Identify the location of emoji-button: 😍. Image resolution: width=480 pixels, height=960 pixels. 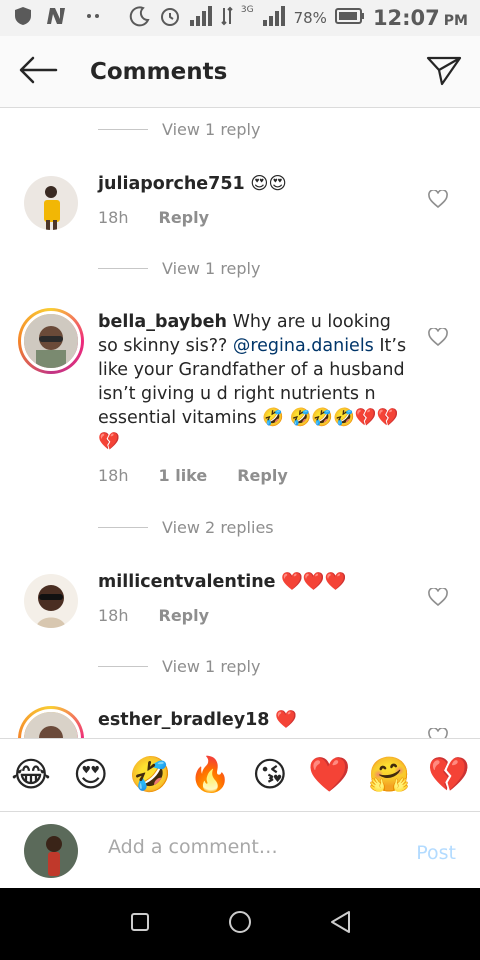
(91, 775).